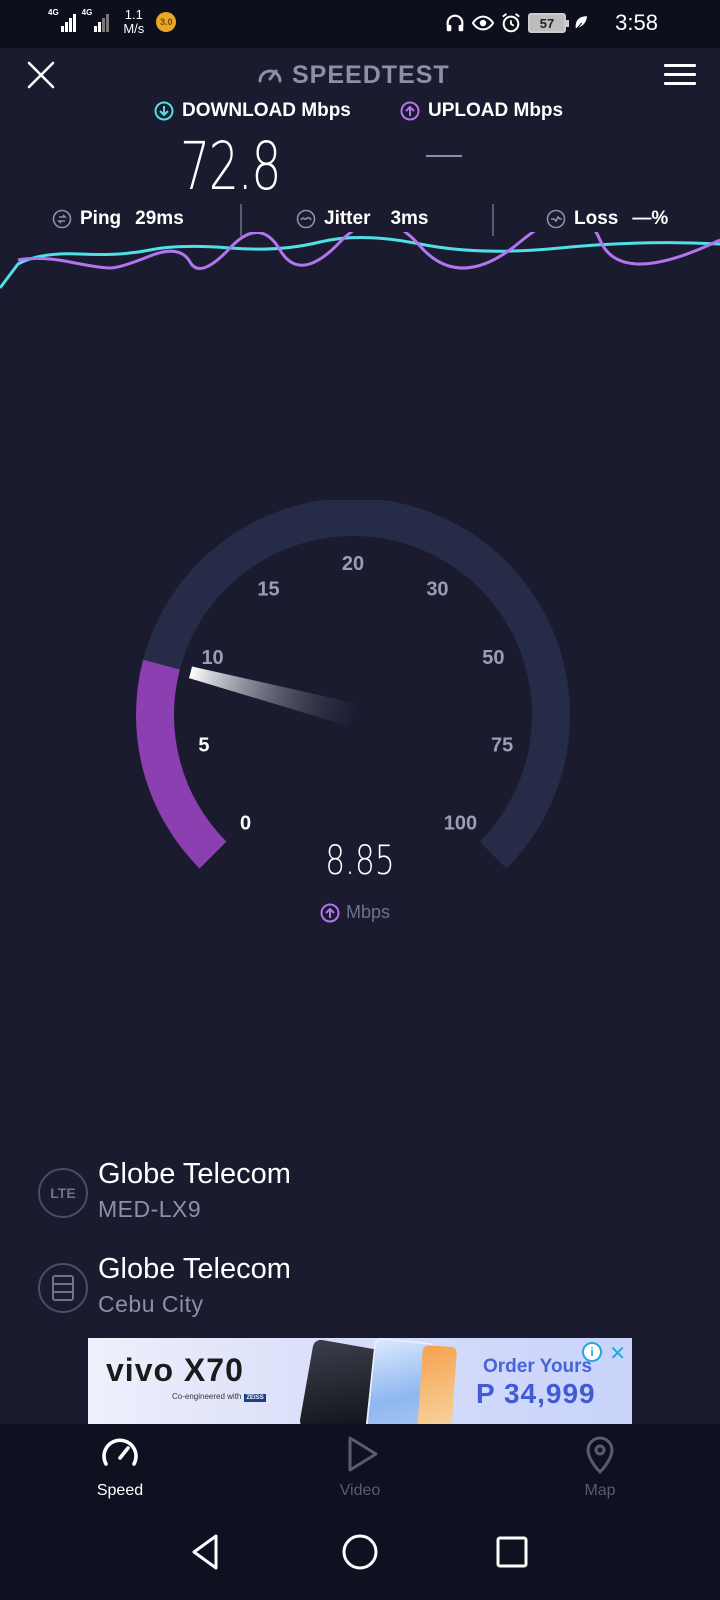 The image size is (720, 1600). I want to click on loss-metric: Loss —%, so click(607, 219).